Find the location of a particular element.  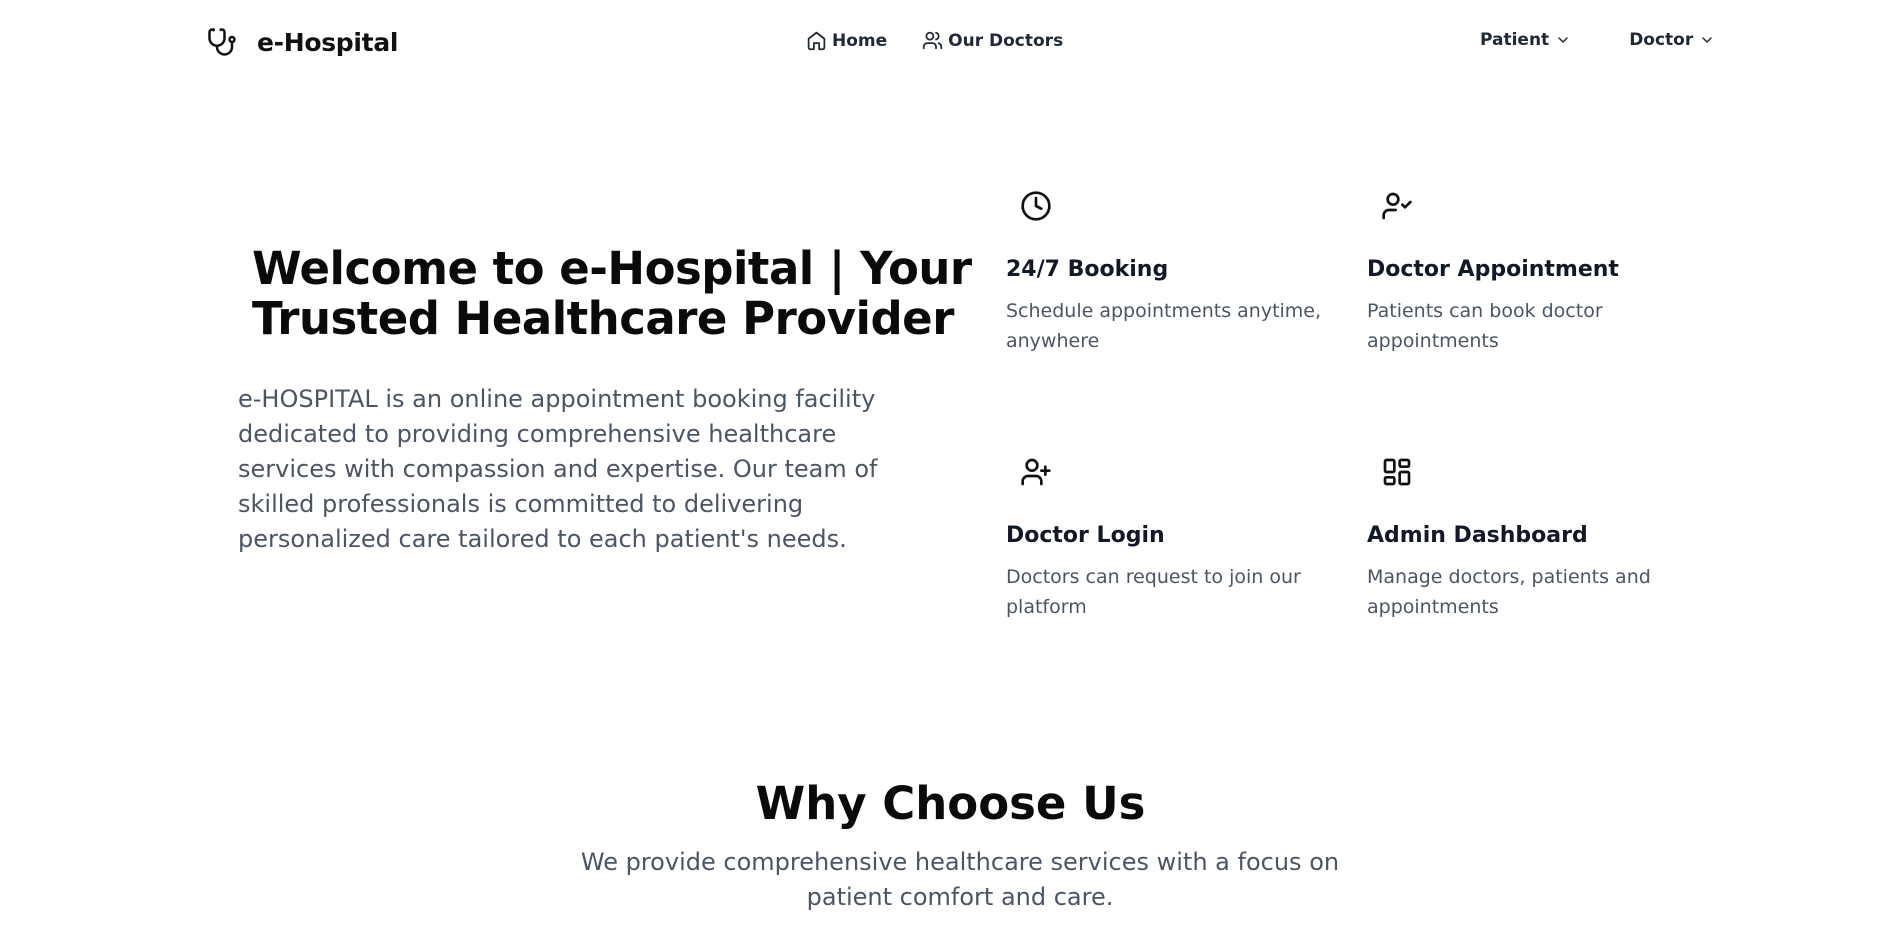

feature-title: 24/7 Booking is located at coordinates (1087, 269).